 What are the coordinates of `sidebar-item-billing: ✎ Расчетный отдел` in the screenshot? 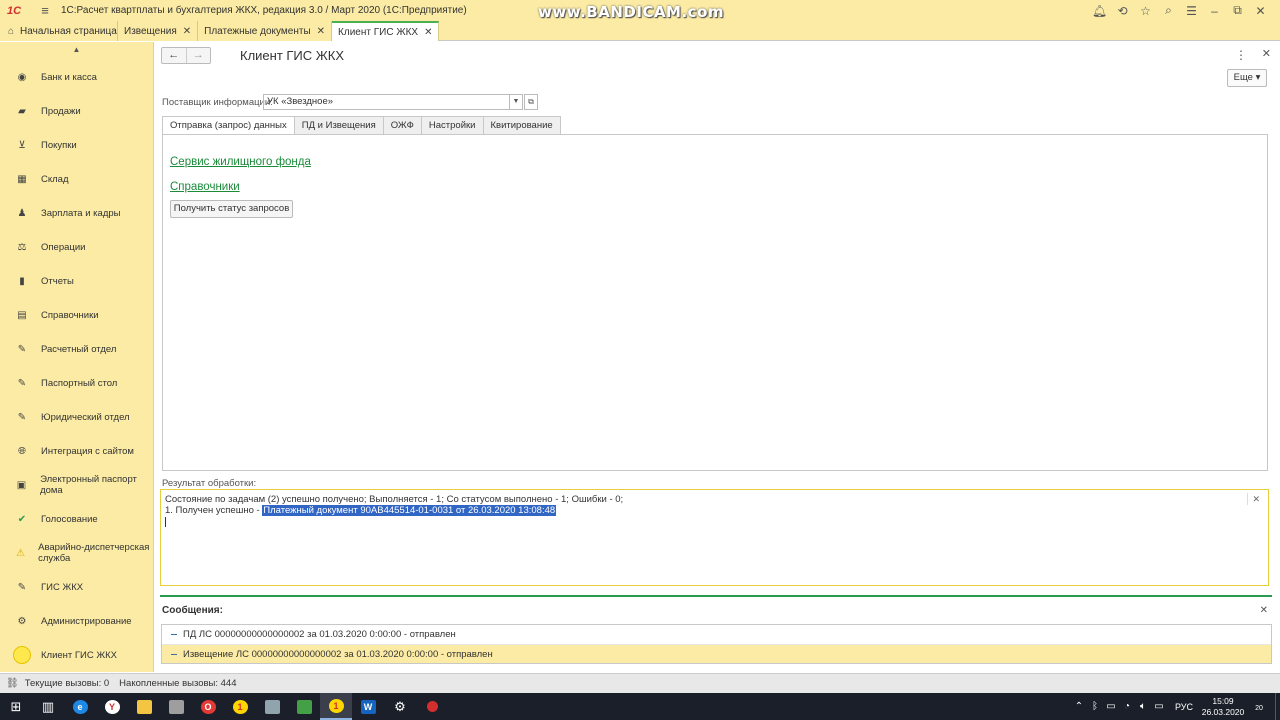 It's located at (77, 349).